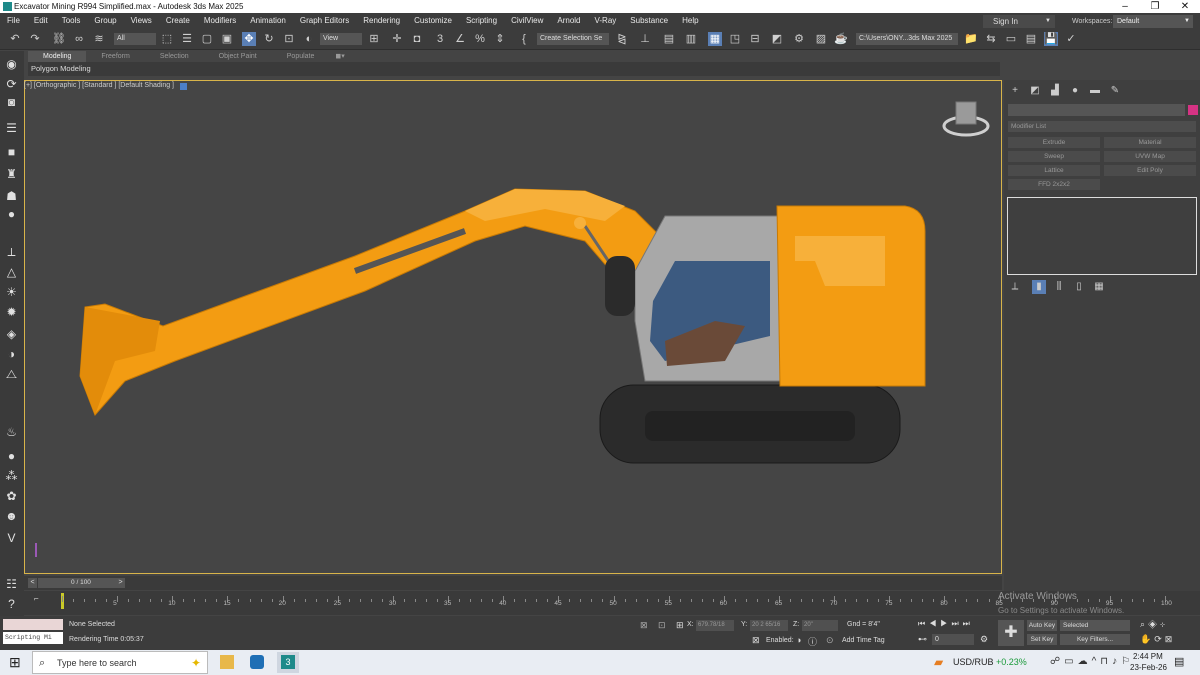 This screenshot has height=675, width=1200. I want to click on lock-selection-icon: ⊡, so click(662, 625).